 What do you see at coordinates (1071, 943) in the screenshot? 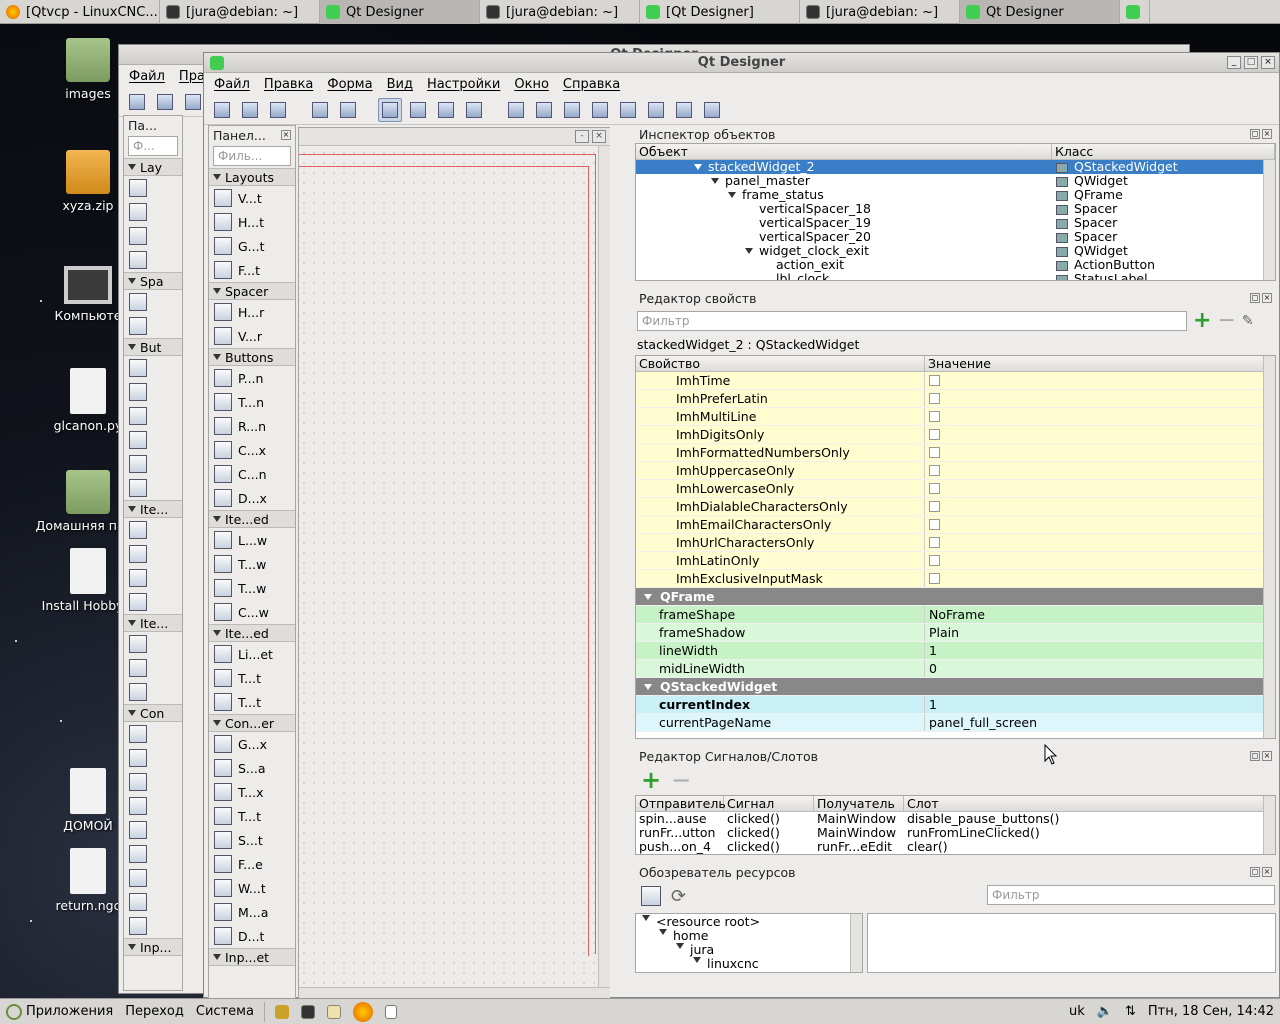
I see `resource-content-view` at bounding box center [1071, 943].